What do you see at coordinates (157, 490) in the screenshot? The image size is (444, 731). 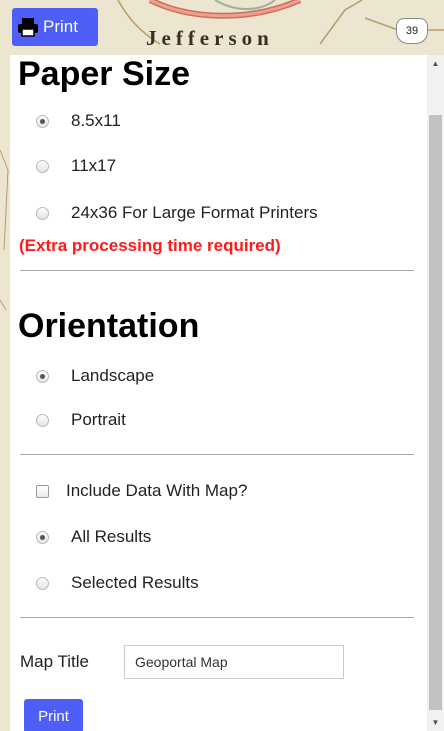 I see `option-label: Include Data With Map?` at bounding box center [157, 490].